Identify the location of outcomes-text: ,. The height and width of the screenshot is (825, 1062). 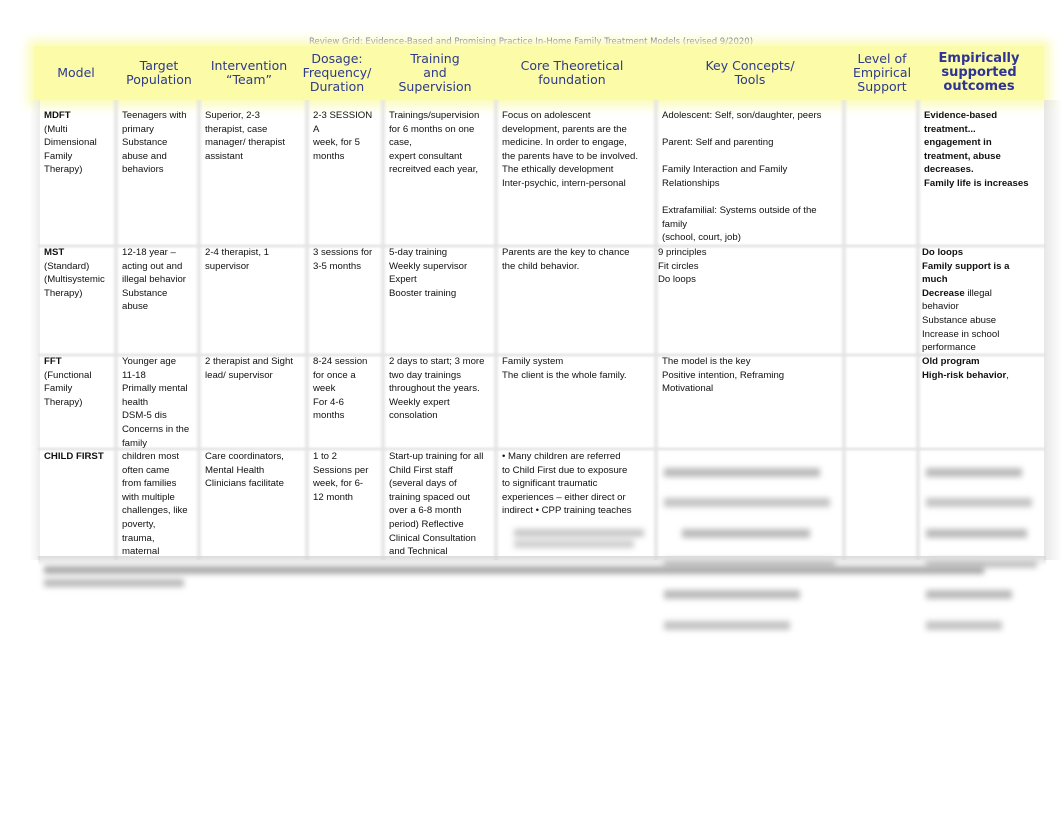
(1007, 375).